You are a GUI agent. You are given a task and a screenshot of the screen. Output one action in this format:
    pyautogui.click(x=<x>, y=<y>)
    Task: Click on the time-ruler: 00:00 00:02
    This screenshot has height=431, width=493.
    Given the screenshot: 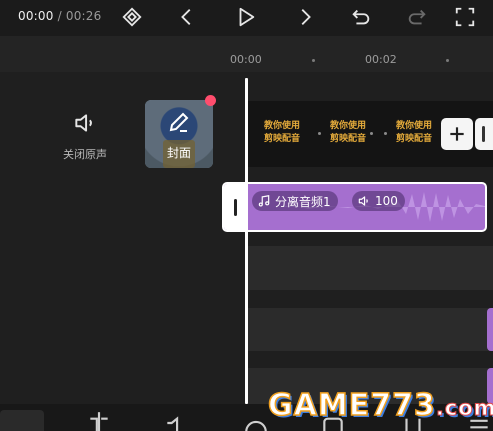 What is the action you would take?
    pyautogui.click(x=246, y=54)
    